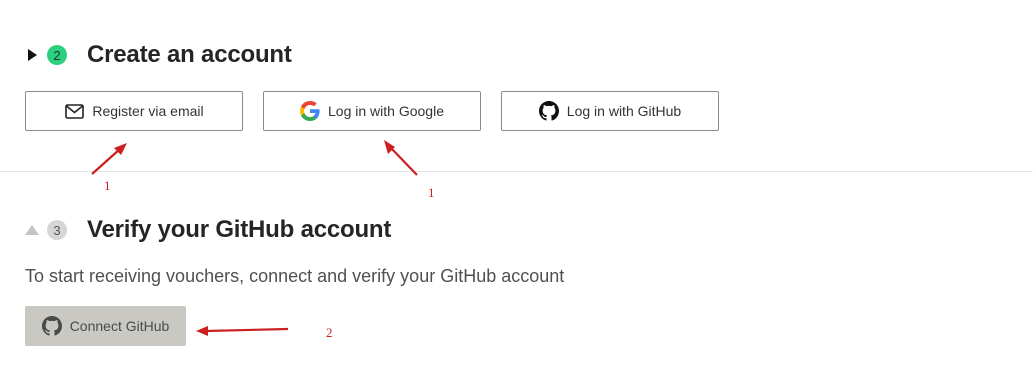 This screenshot has height=386, width=1033. I want to click on step-3-title: Verify your GitHub account, so click(239, 229).